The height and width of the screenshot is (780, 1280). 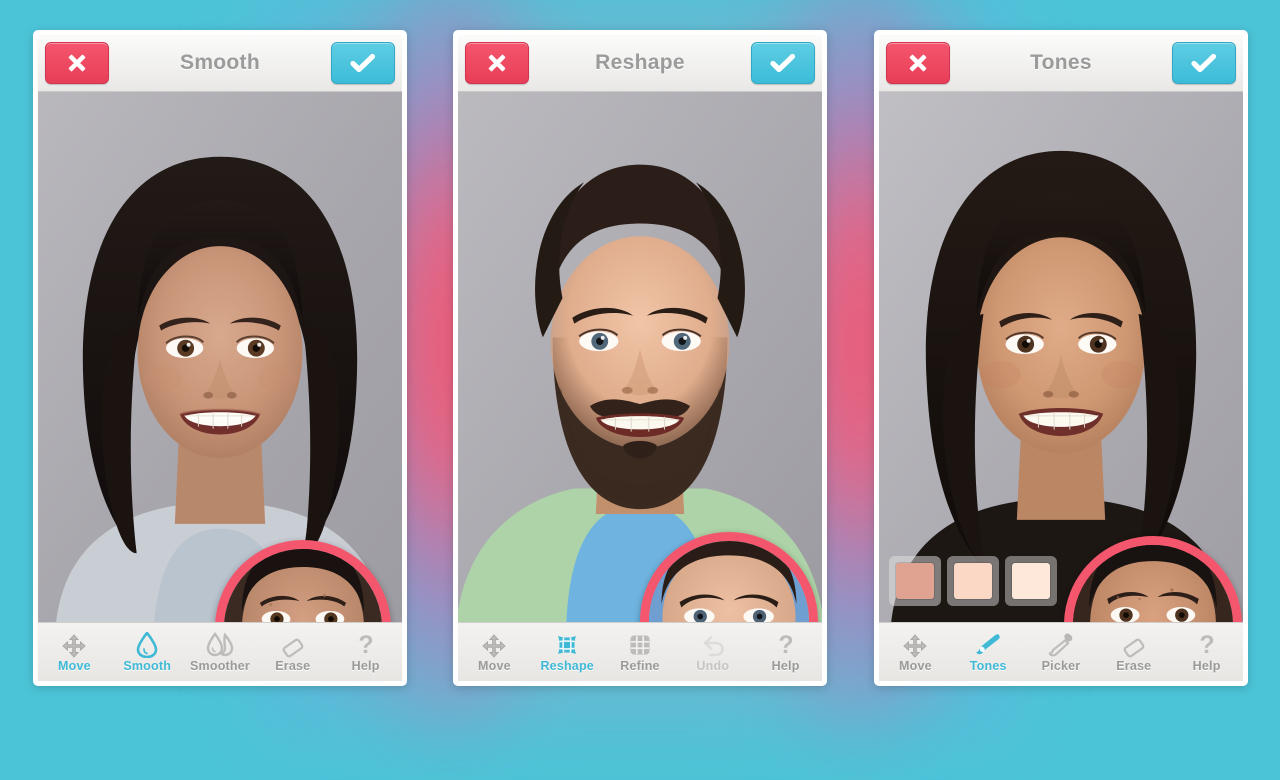 I want to click on panel-header: Smooth, so click(x=220, y=63).